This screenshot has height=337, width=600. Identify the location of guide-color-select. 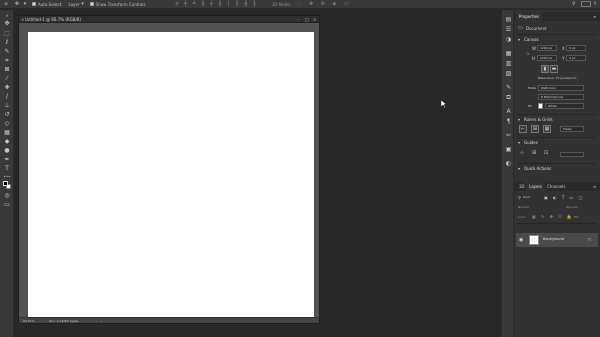
(572, 154).